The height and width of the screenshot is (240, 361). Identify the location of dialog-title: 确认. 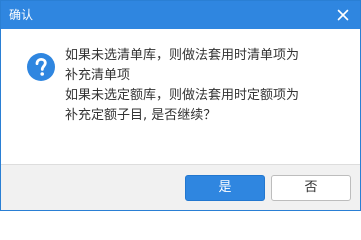
(21, 15).